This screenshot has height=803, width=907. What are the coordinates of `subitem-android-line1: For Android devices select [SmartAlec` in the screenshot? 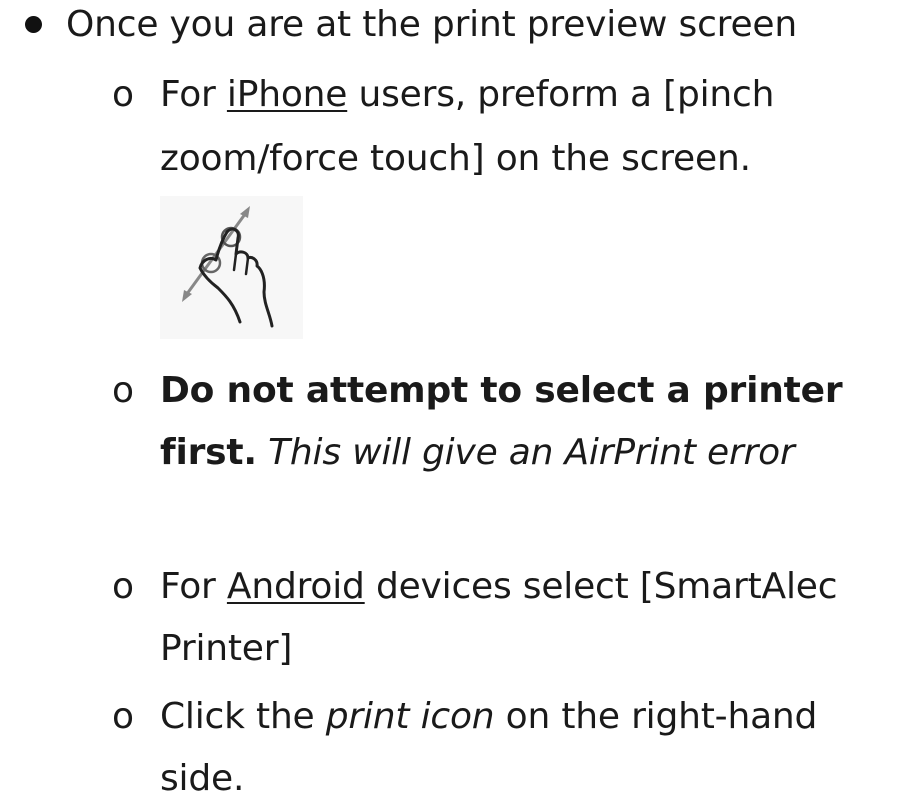 It's located at (499, 586).